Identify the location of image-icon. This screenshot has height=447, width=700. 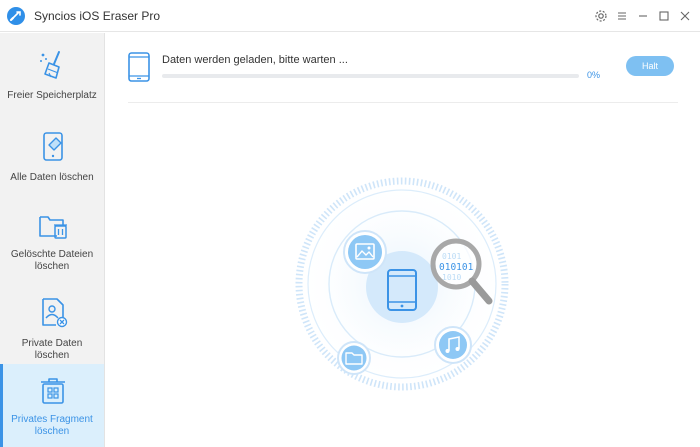
(365, 252).